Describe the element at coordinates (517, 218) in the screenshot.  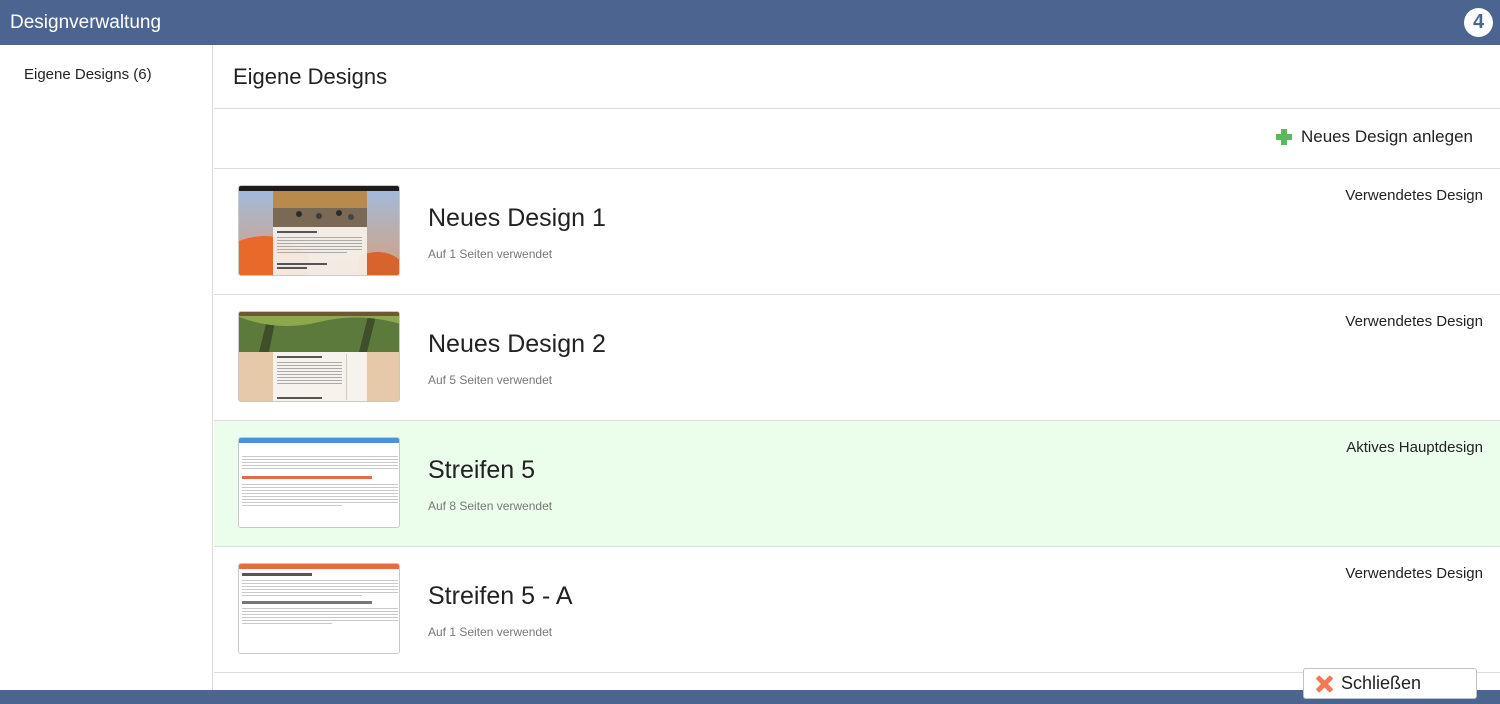
I see `design-name: Neues Design 1` at that location.